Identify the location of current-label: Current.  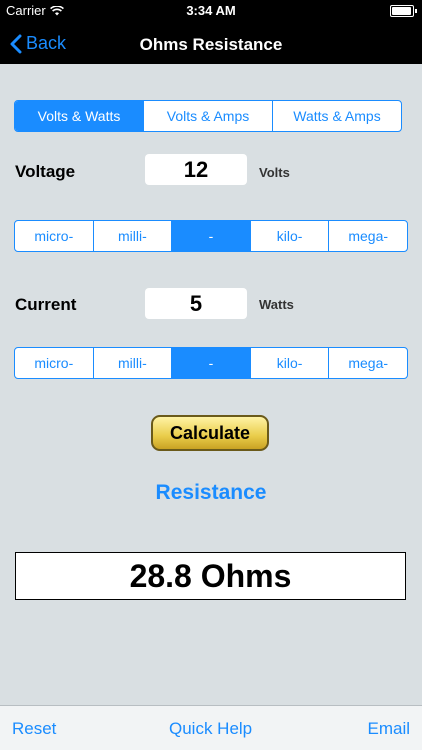
(46, 304).